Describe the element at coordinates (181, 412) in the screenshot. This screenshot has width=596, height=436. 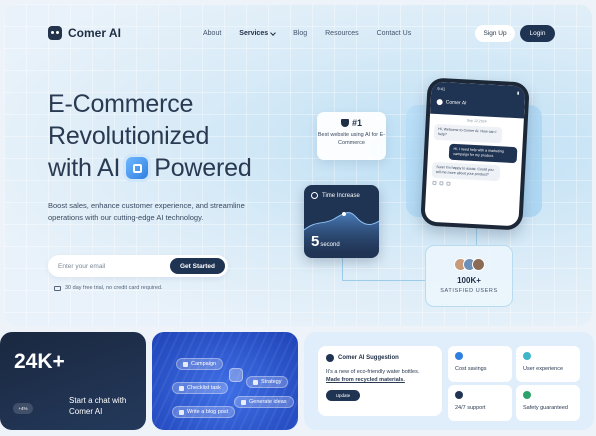
I see `pen-icon` at that location.